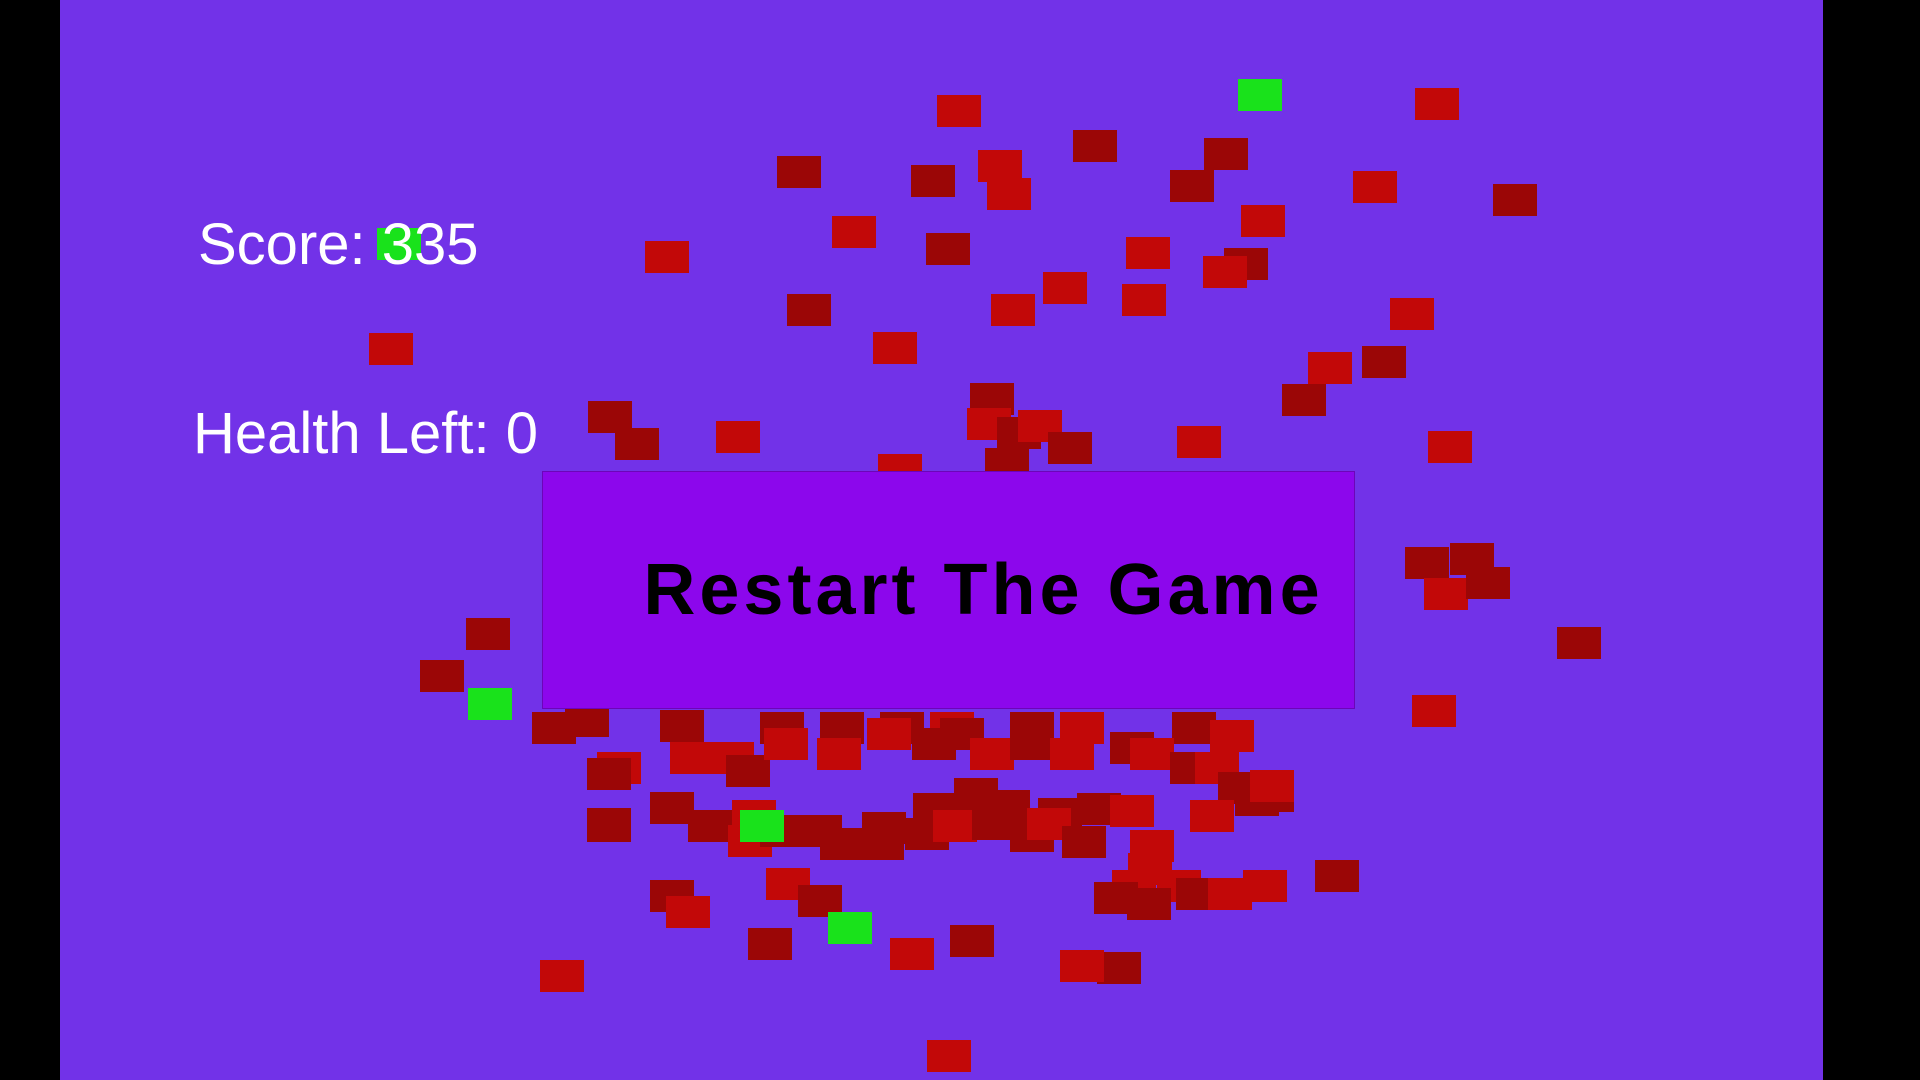 The width and height of the screenshot is (1920, 1080). What do you see at coordinates (1871, 540) in the screenshot?
I see `letterbox-right` at bounding box center [1871, 540].